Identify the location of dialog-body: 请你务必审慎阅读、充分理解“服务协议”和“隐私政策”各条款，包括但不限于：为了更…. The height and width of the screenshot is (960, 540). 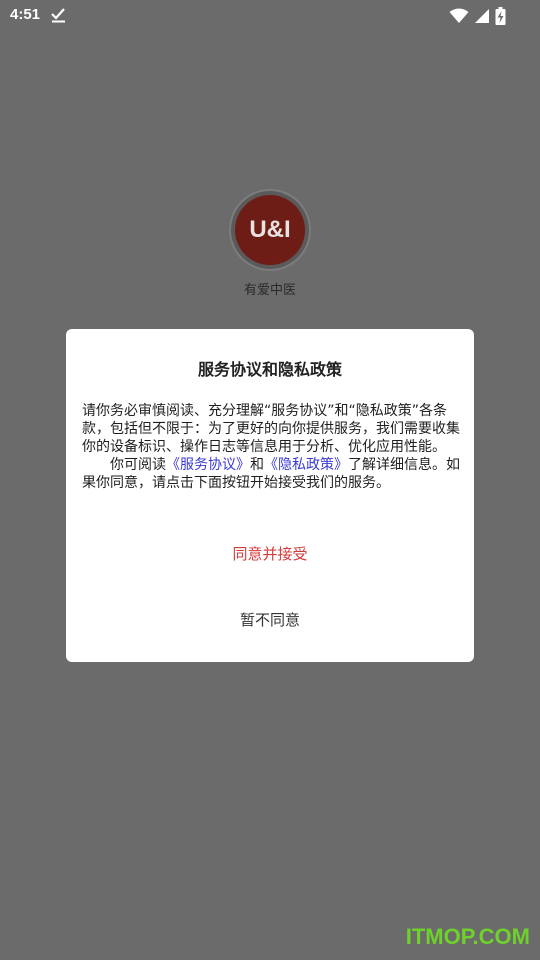
(271, 447).